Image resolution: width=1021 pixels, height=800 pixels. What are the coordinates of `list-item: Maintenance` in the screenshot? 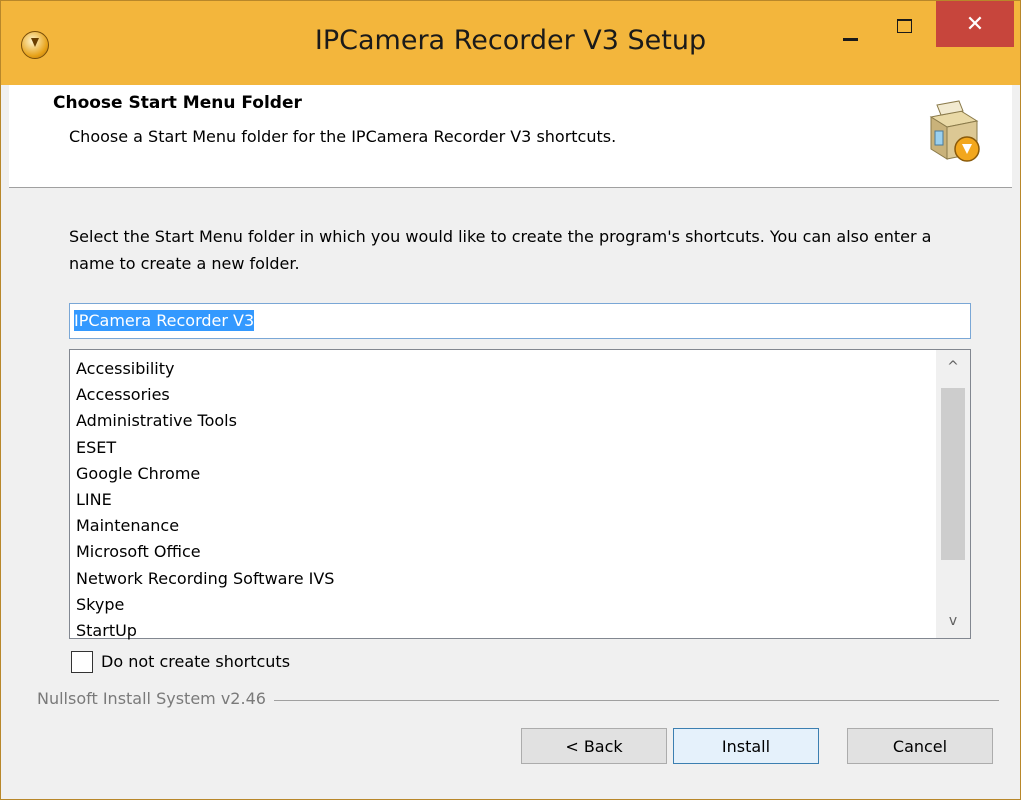 It's located at (501, 526).